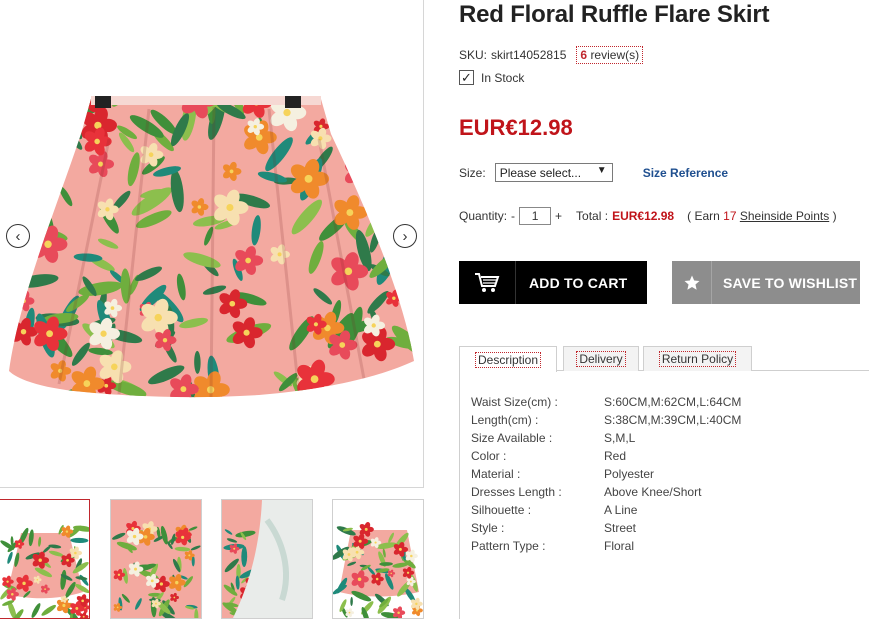 Image resolution: width=869 pixels, height=619 pixels. Describe the element at coordinates (601, 170) in the screenshot. I see `dropdown-caret-icon: ▼` at that location.